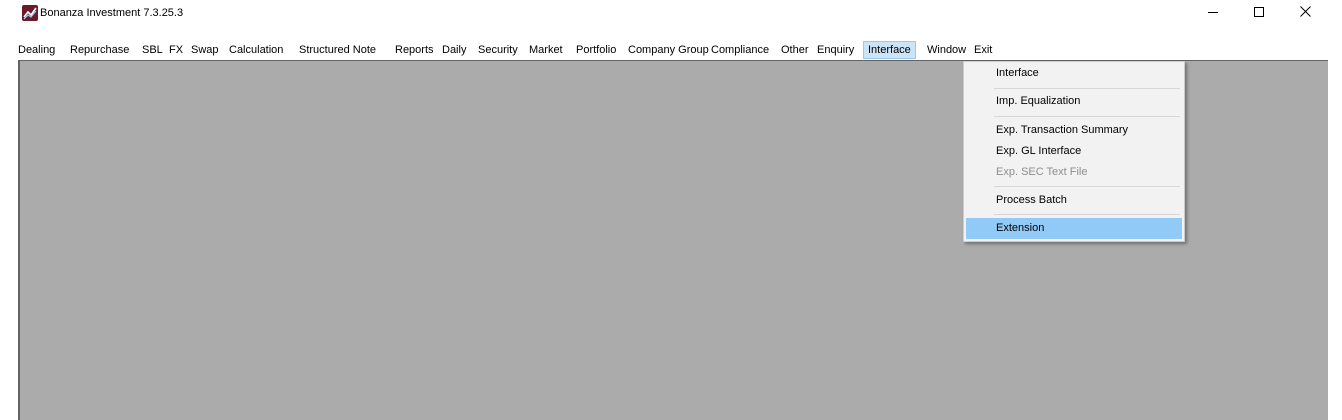 The width and height of the screenshot is (1342, 420). I want to click on window-title: Bonanza Investment 7.3.25.3, so click(112, 13).